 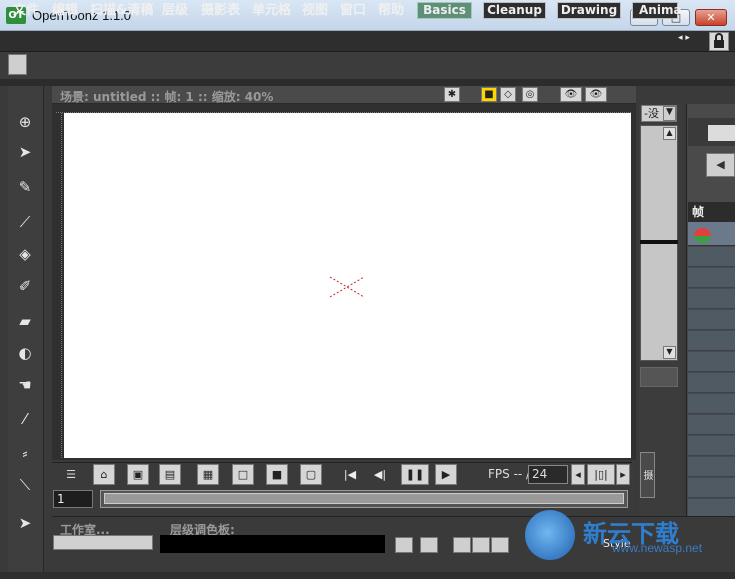 I want to click on fill-tool-icon: ◈, so click(x=25, y=254).